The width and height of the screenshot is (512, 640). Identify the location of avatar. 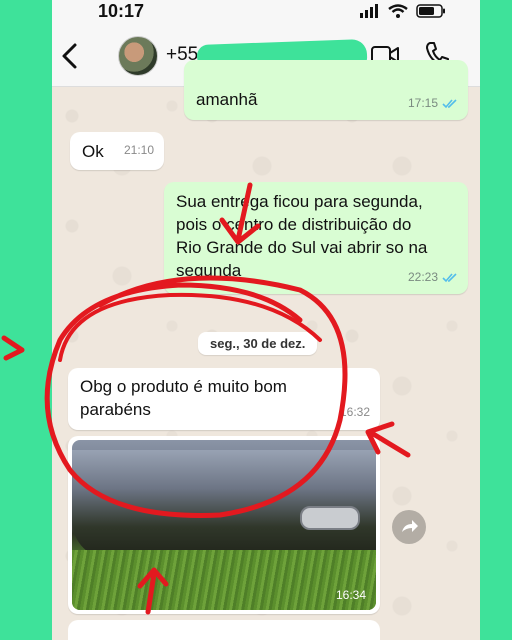
(138, 56).